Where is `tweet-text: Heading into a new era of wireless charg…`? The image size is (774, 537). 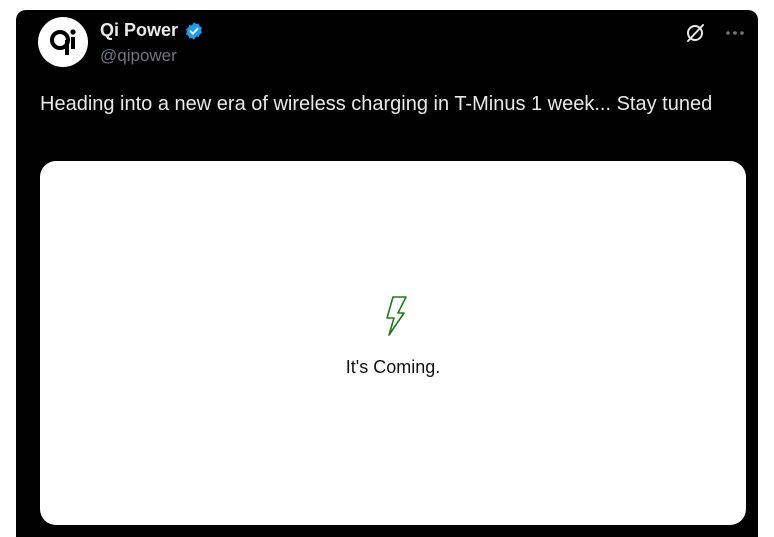 tweet-text: Heading into a new era of wireless charg… is located at coordinates (376, 104).